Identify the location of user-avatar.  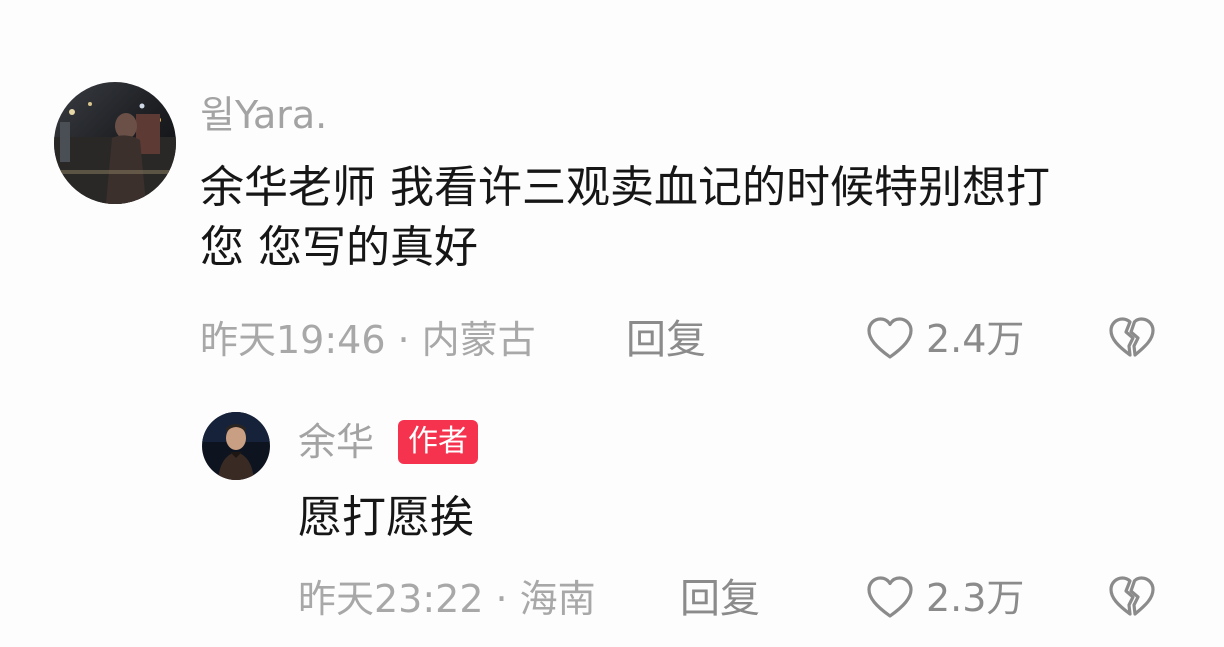
(115, 143).